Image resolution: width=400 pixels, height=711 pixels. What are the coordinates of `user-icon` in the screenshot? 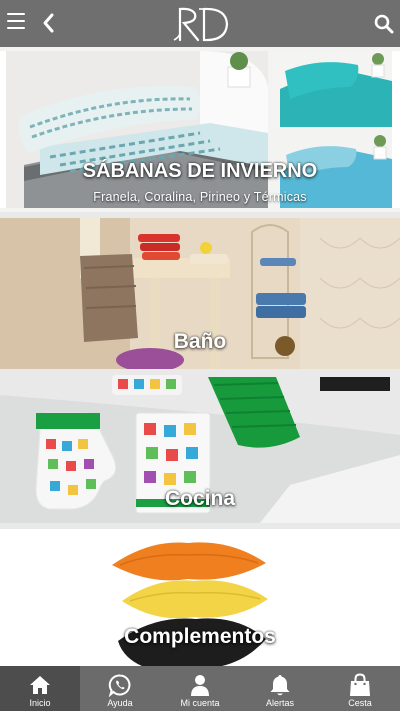 It's located at (200, 685).